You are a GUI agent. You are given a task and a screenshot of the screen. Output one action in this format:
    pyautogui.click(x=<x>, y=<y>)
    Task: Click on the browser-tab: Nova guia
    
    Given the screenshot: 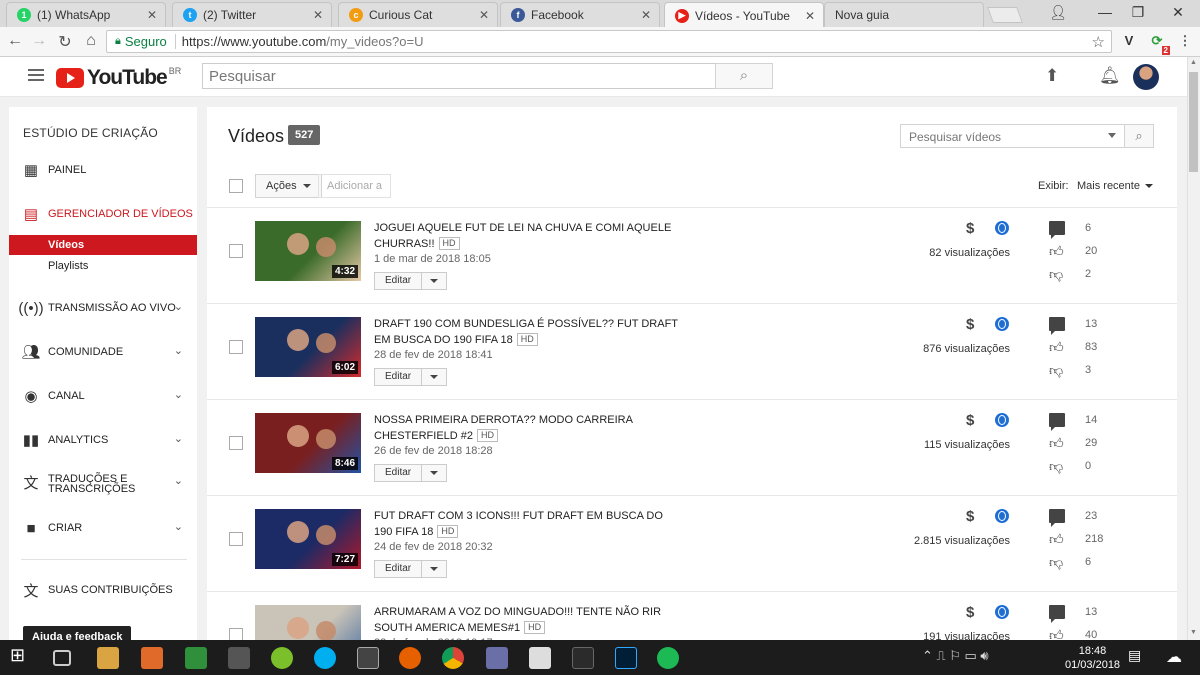 What is the action you would take?
    pyautogui.click(x=904, y=14)
    